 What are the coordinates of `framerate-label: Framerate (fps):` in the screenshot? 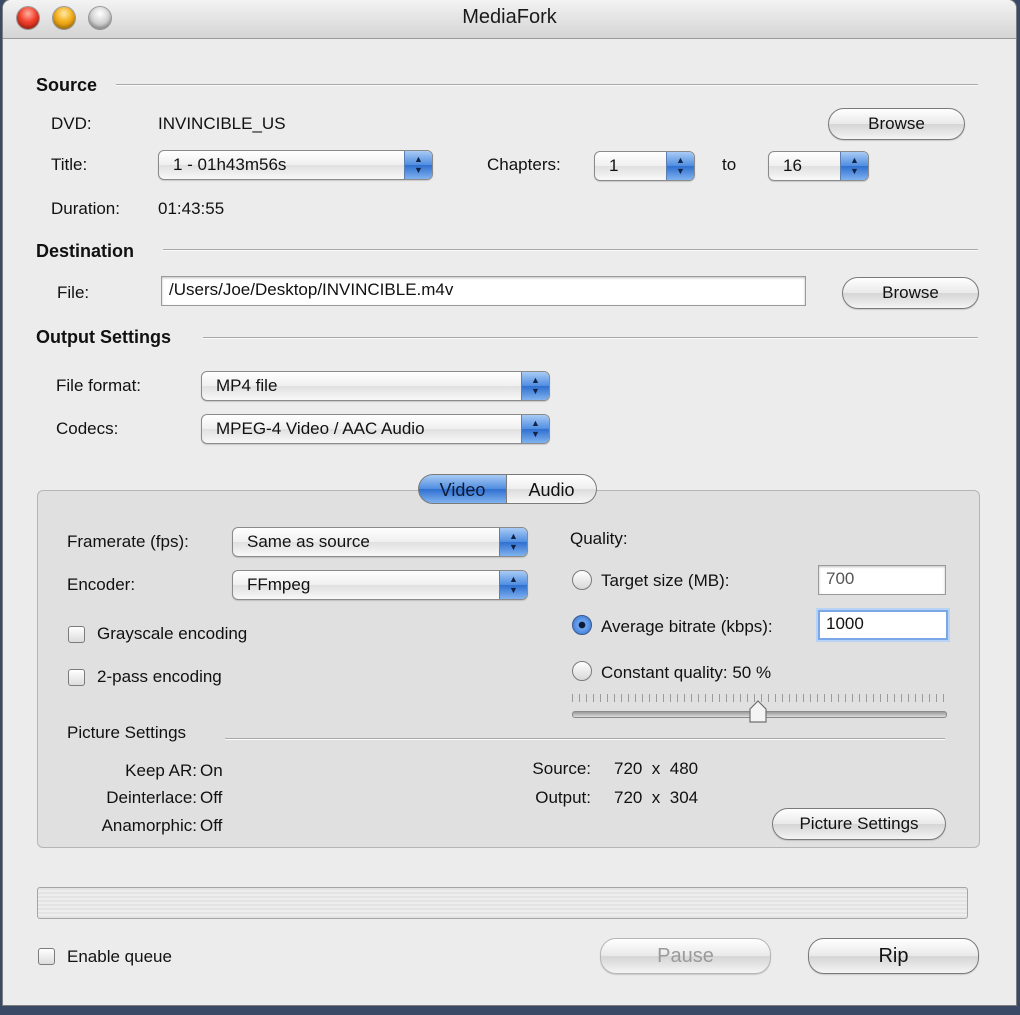 It's located at (128, 541).